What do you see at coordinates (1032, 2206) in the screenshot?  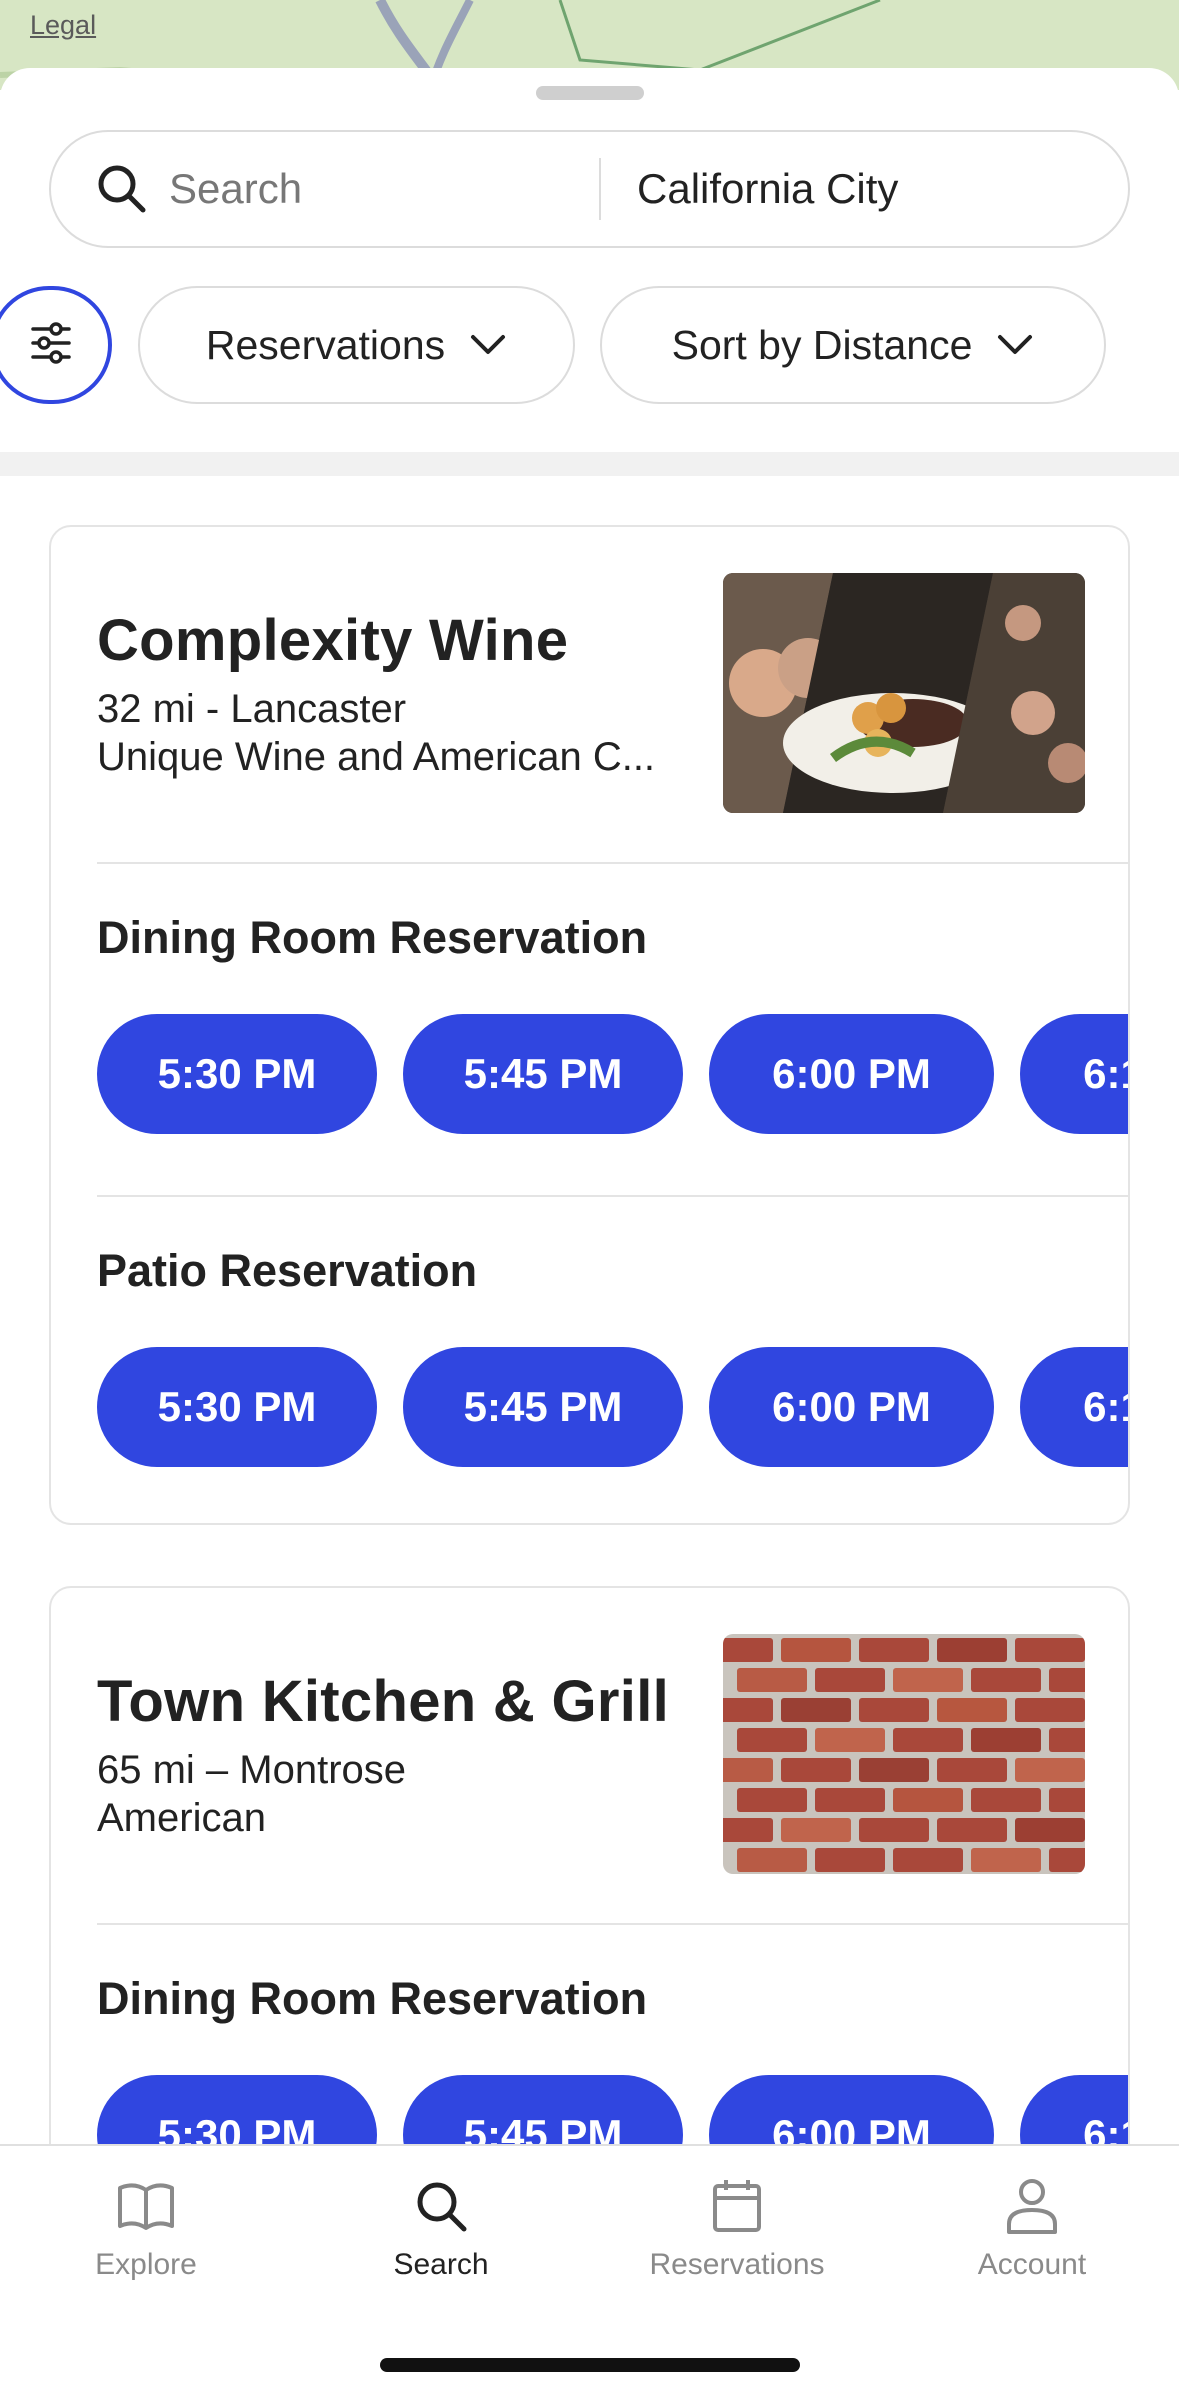 I see `person-icon` at bounding box center [1032, 2206].